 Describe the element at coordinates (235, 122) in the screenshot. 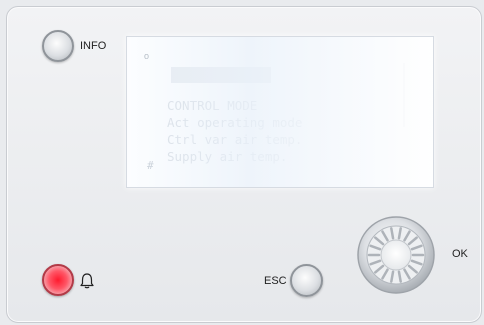

I see `display-line: Act operating mode` at that location.